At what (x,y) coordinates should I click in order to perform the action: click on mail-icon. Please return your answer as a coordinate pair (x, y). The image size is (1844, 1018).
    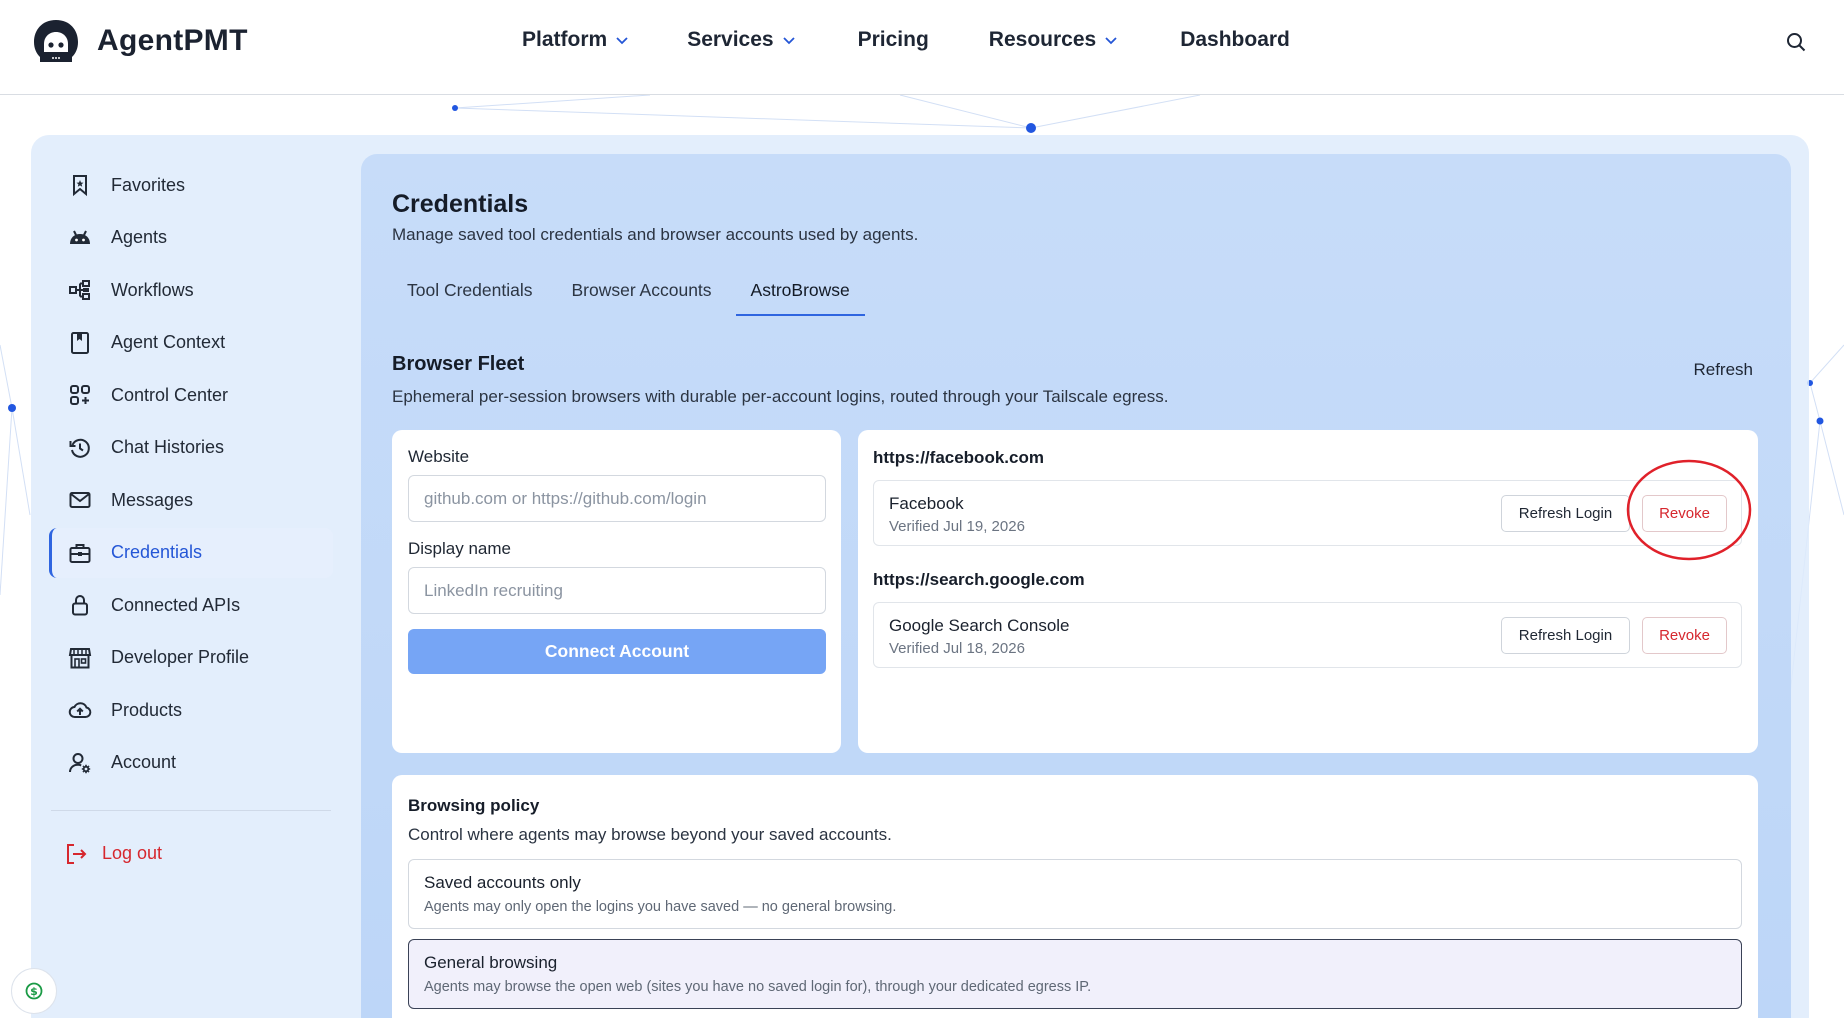
    Looking at the image, I should click on (80, 500).